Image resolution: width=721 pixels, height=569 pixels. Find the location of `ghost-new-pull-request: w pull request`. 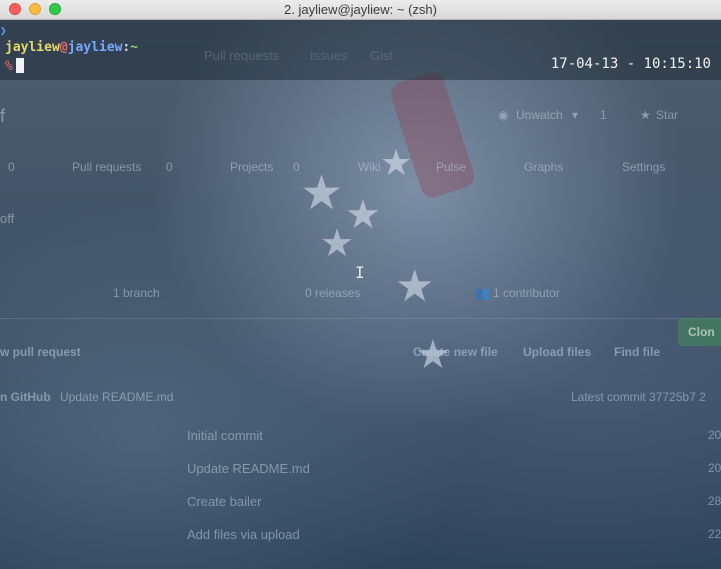

ghost-new-pull-request: w pull request is located at coordinates (40, 352).